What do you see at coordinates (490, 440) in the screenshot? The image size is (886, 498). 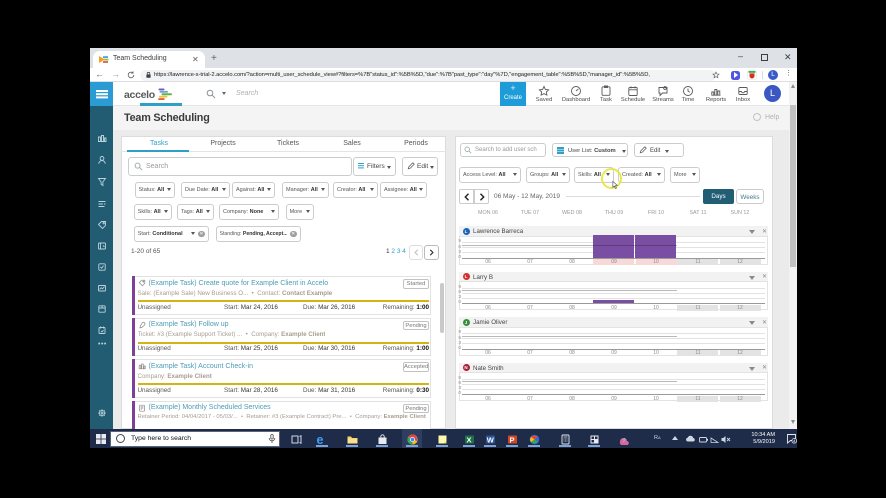 I see `svg-text: W` at bounding box center [490, 440].